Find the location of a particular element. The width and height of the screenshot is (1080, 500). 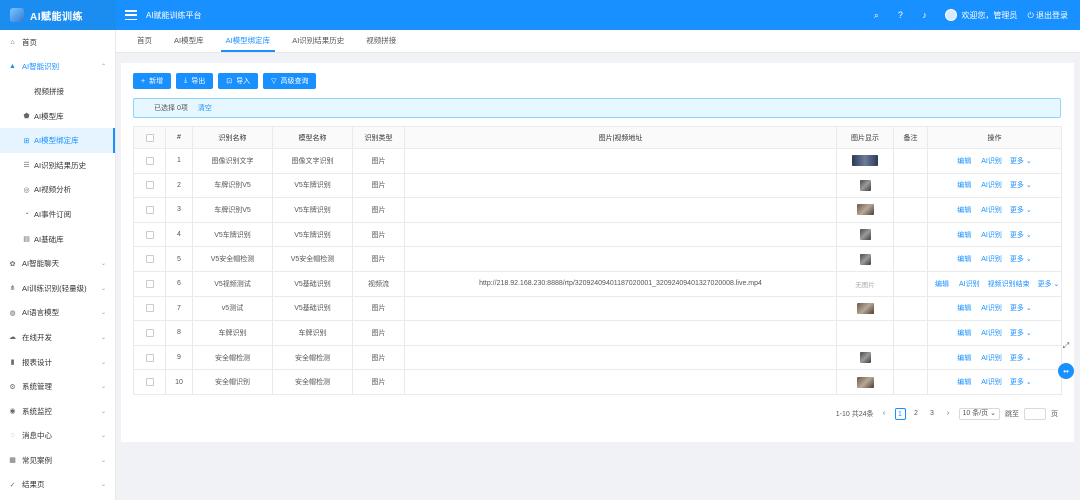

export-button: ⤓ 导出 is located at coordinates (195, 81).